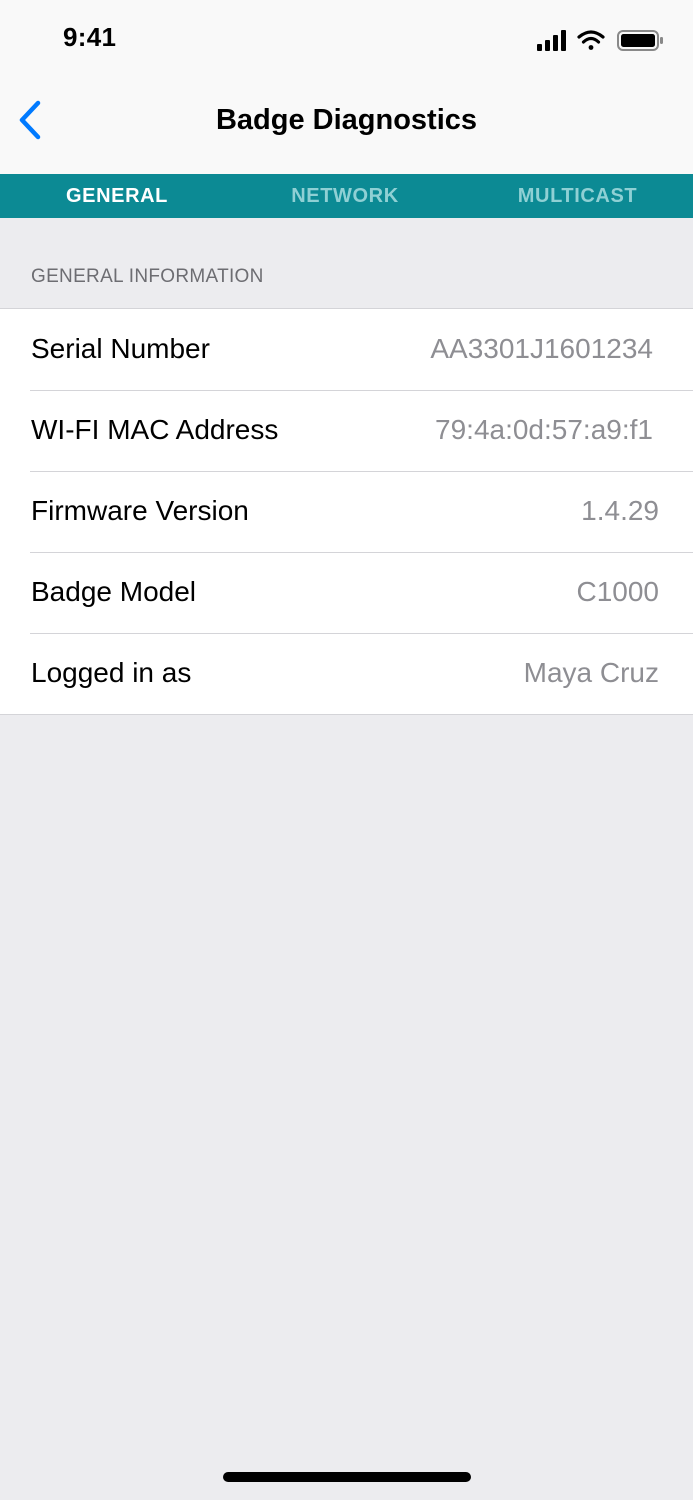 This screenshot has width=693, height=1500. Describe the element at coordinates (346, 430) in the screenshot. I see `list-row-wifi-mac-address: WI-FI MAC Address 79:4a:0d:57:a9:f1` at that location.